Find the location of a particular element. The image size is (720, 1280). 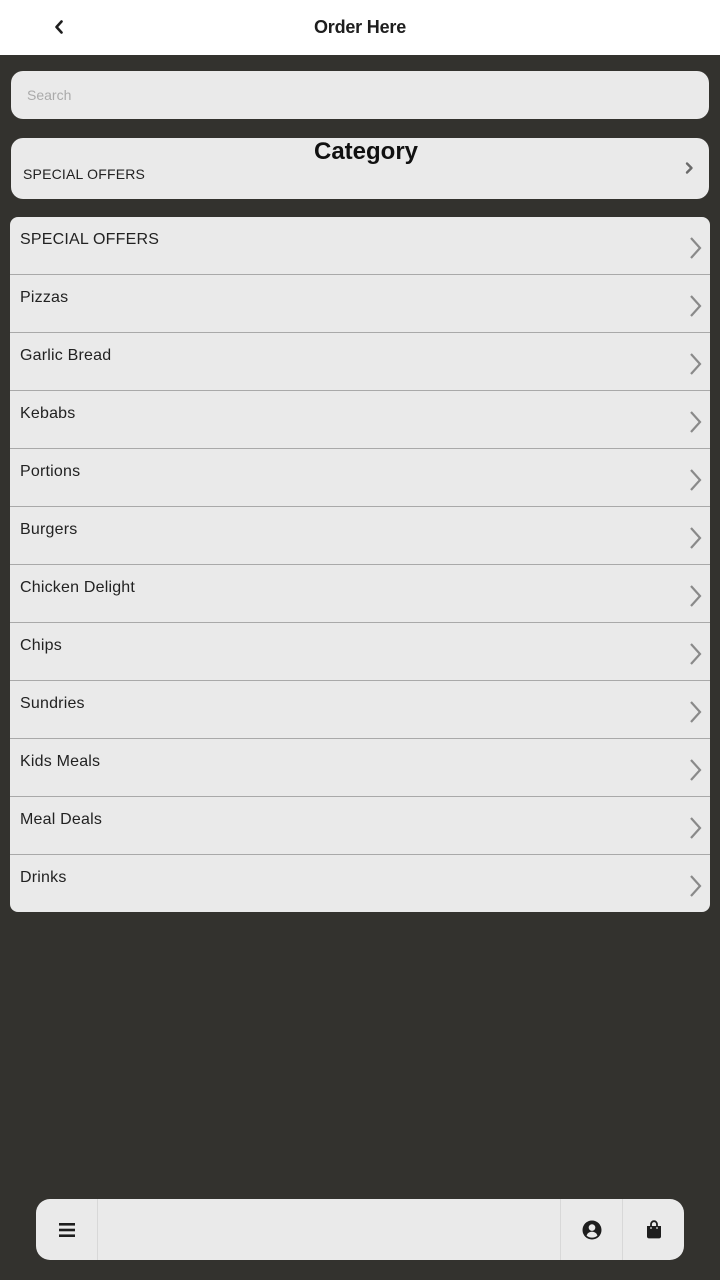

cart-button is located at coordinates (653, 1229).